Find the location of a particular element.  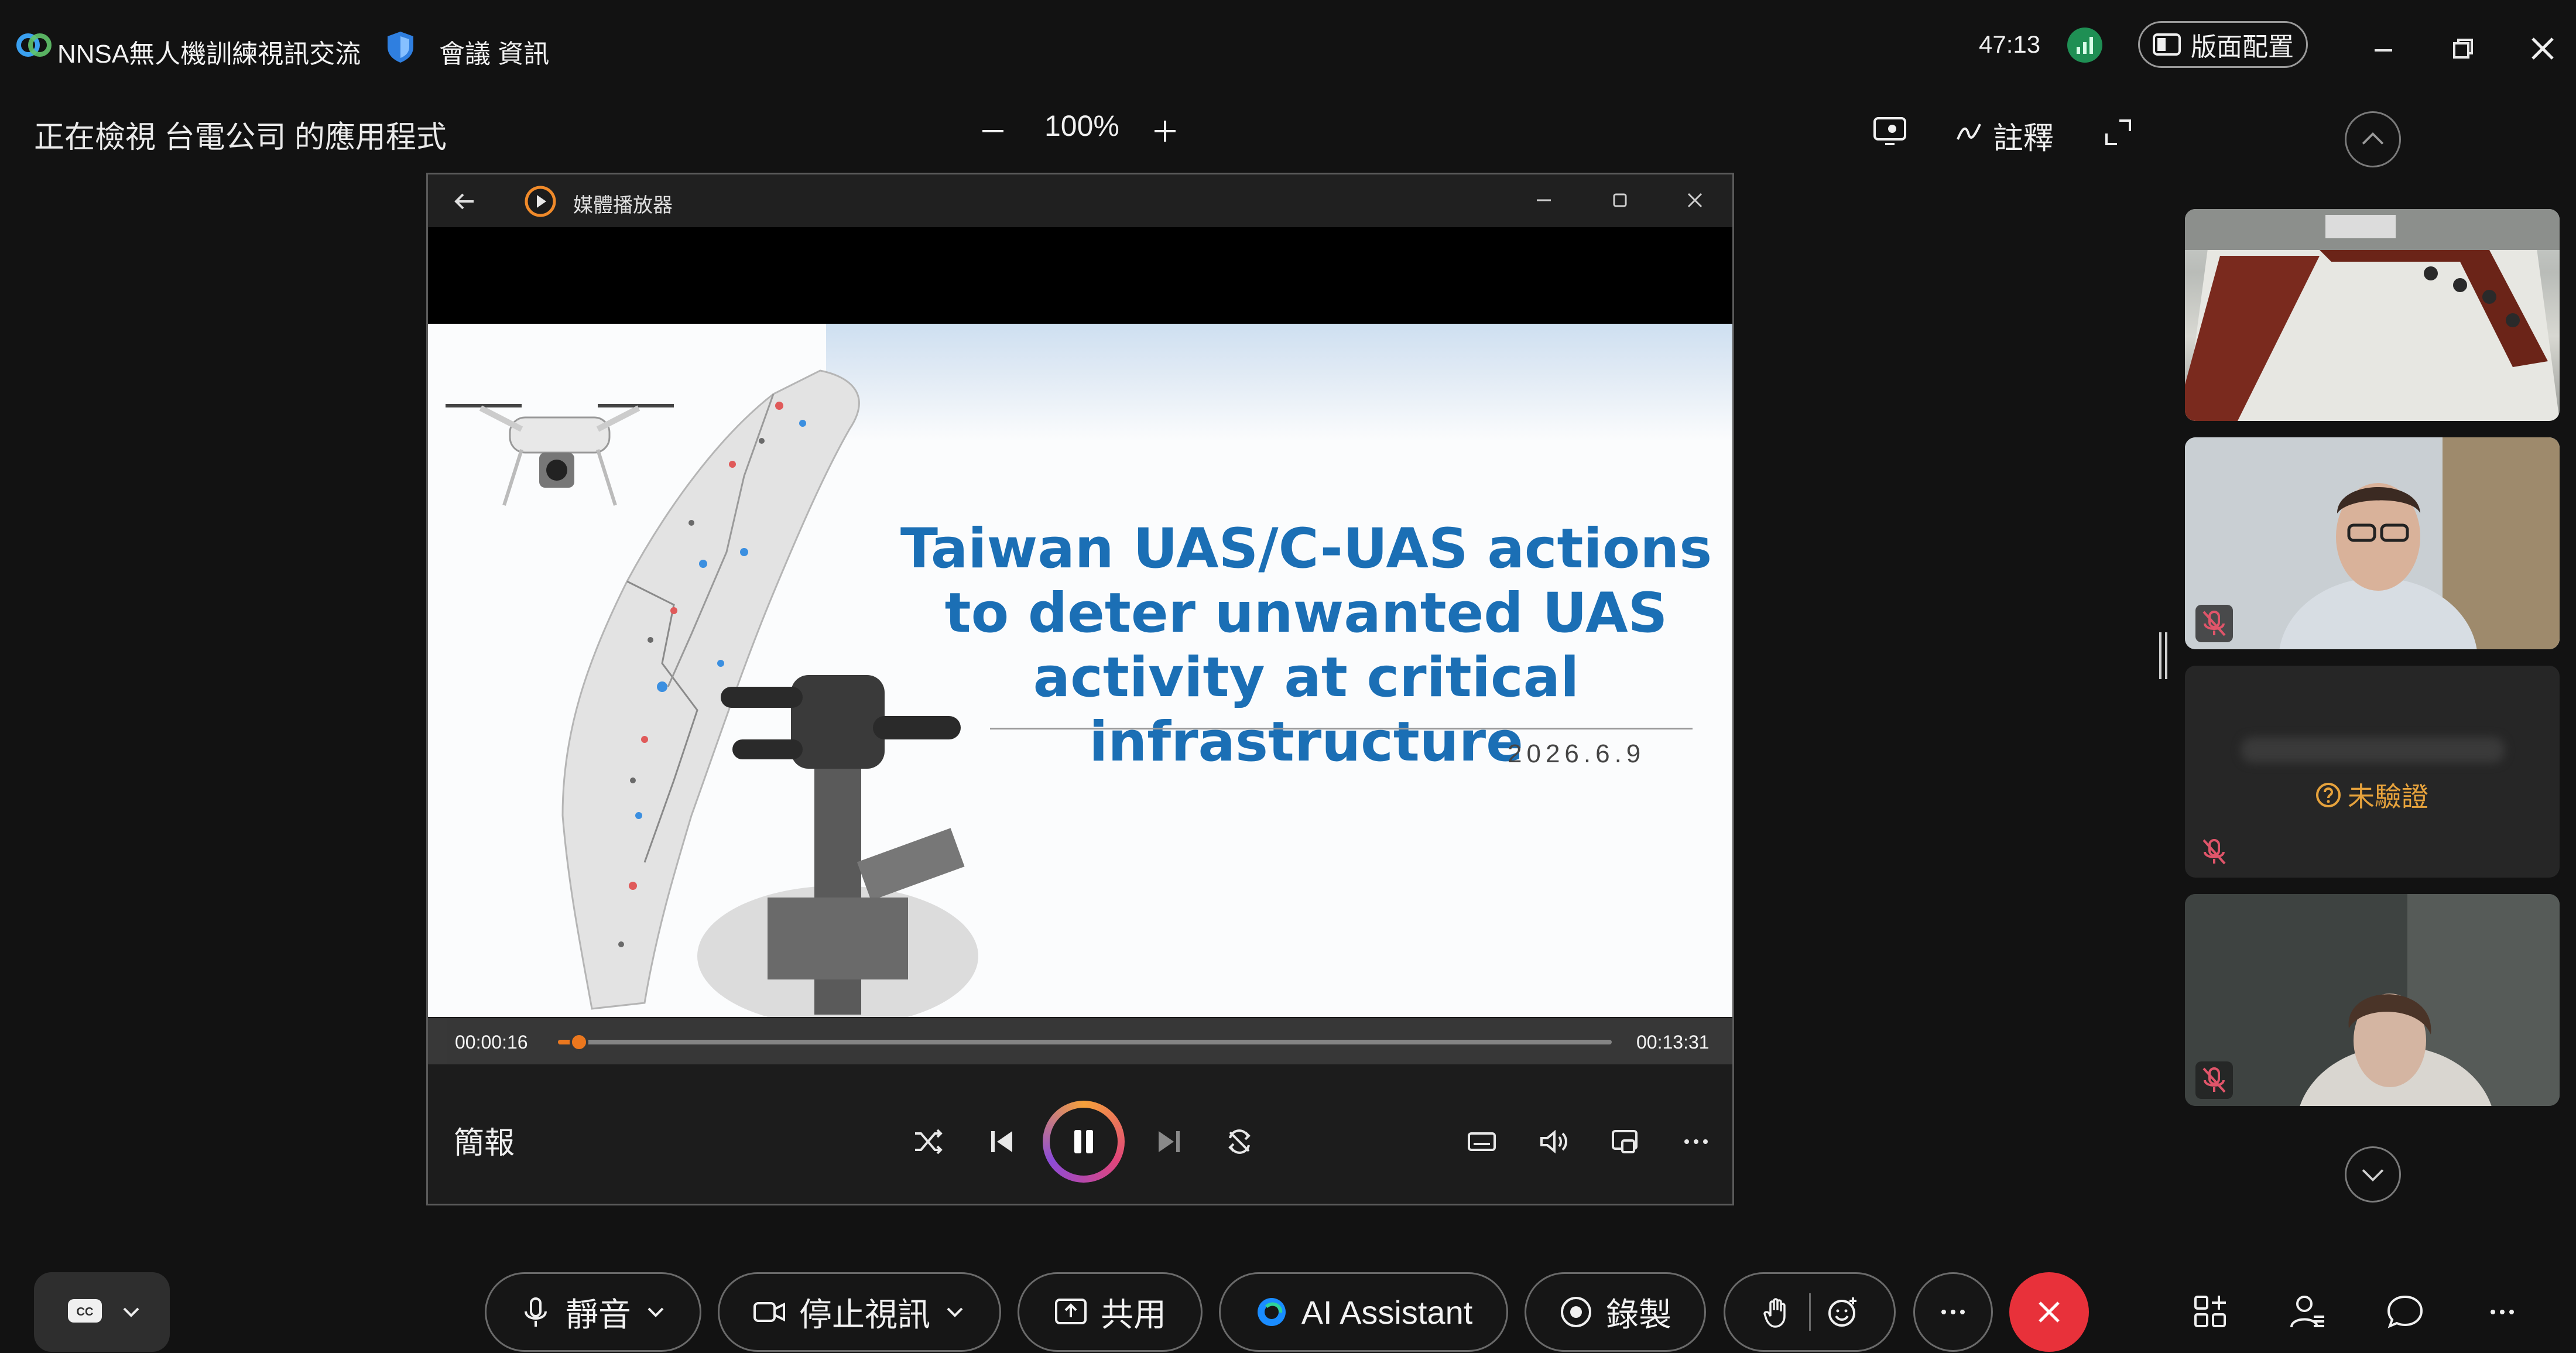

captions-button: CC is located at coordinates (102, 1312).